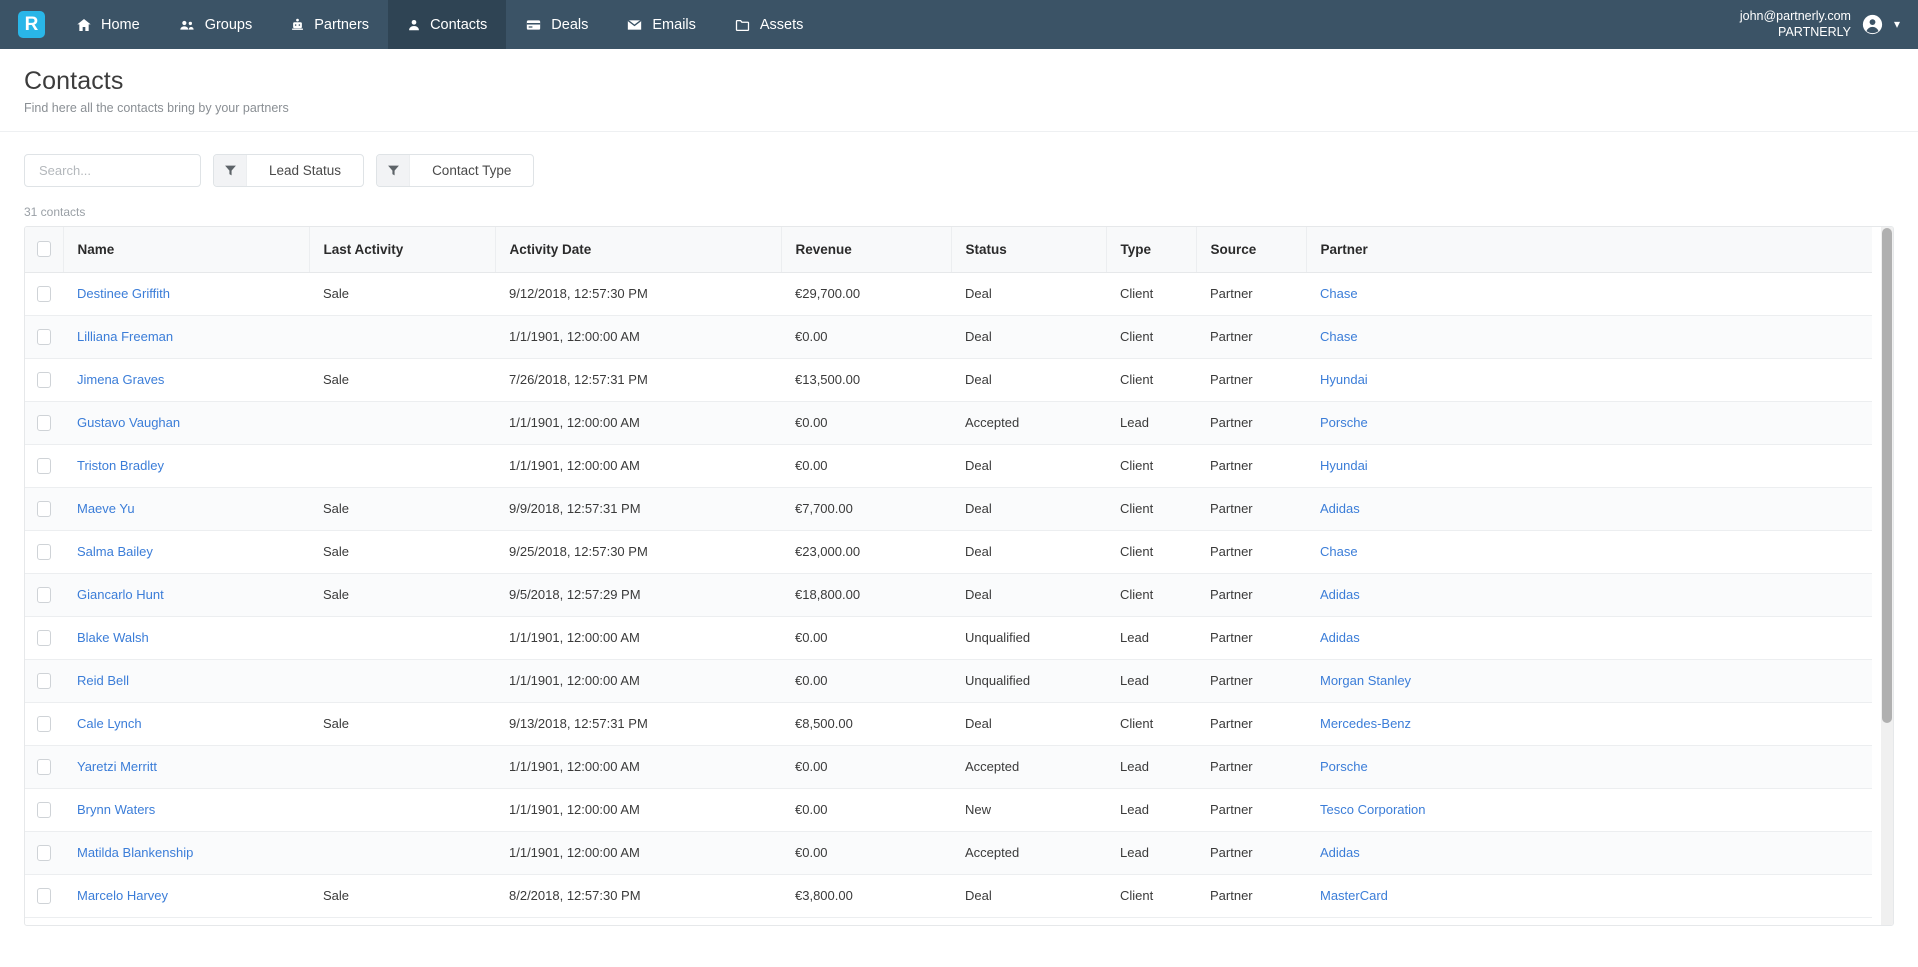  I want to click on user-menu: john@partnerly.com PARTNERLY ▾, so click(1829, 24).